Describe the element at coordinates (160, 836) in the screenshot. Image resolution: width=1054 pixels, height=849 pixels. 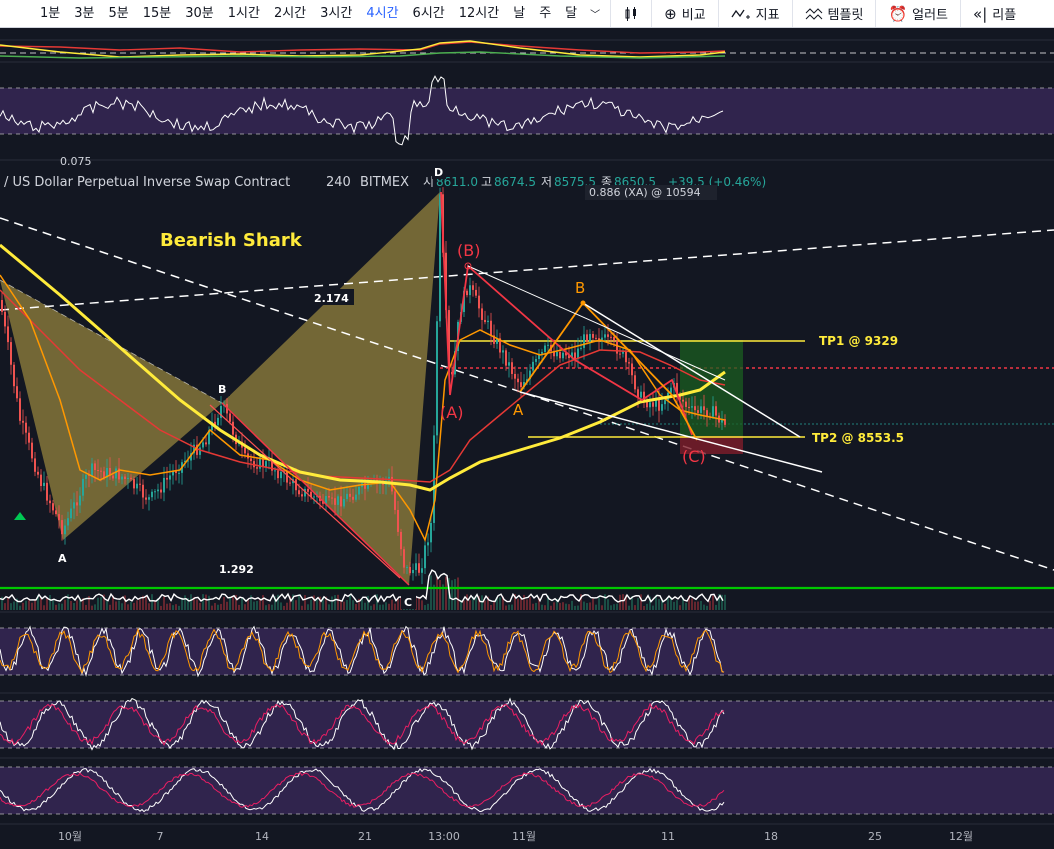
I see `time-axis-tick-1: 7` at that location.